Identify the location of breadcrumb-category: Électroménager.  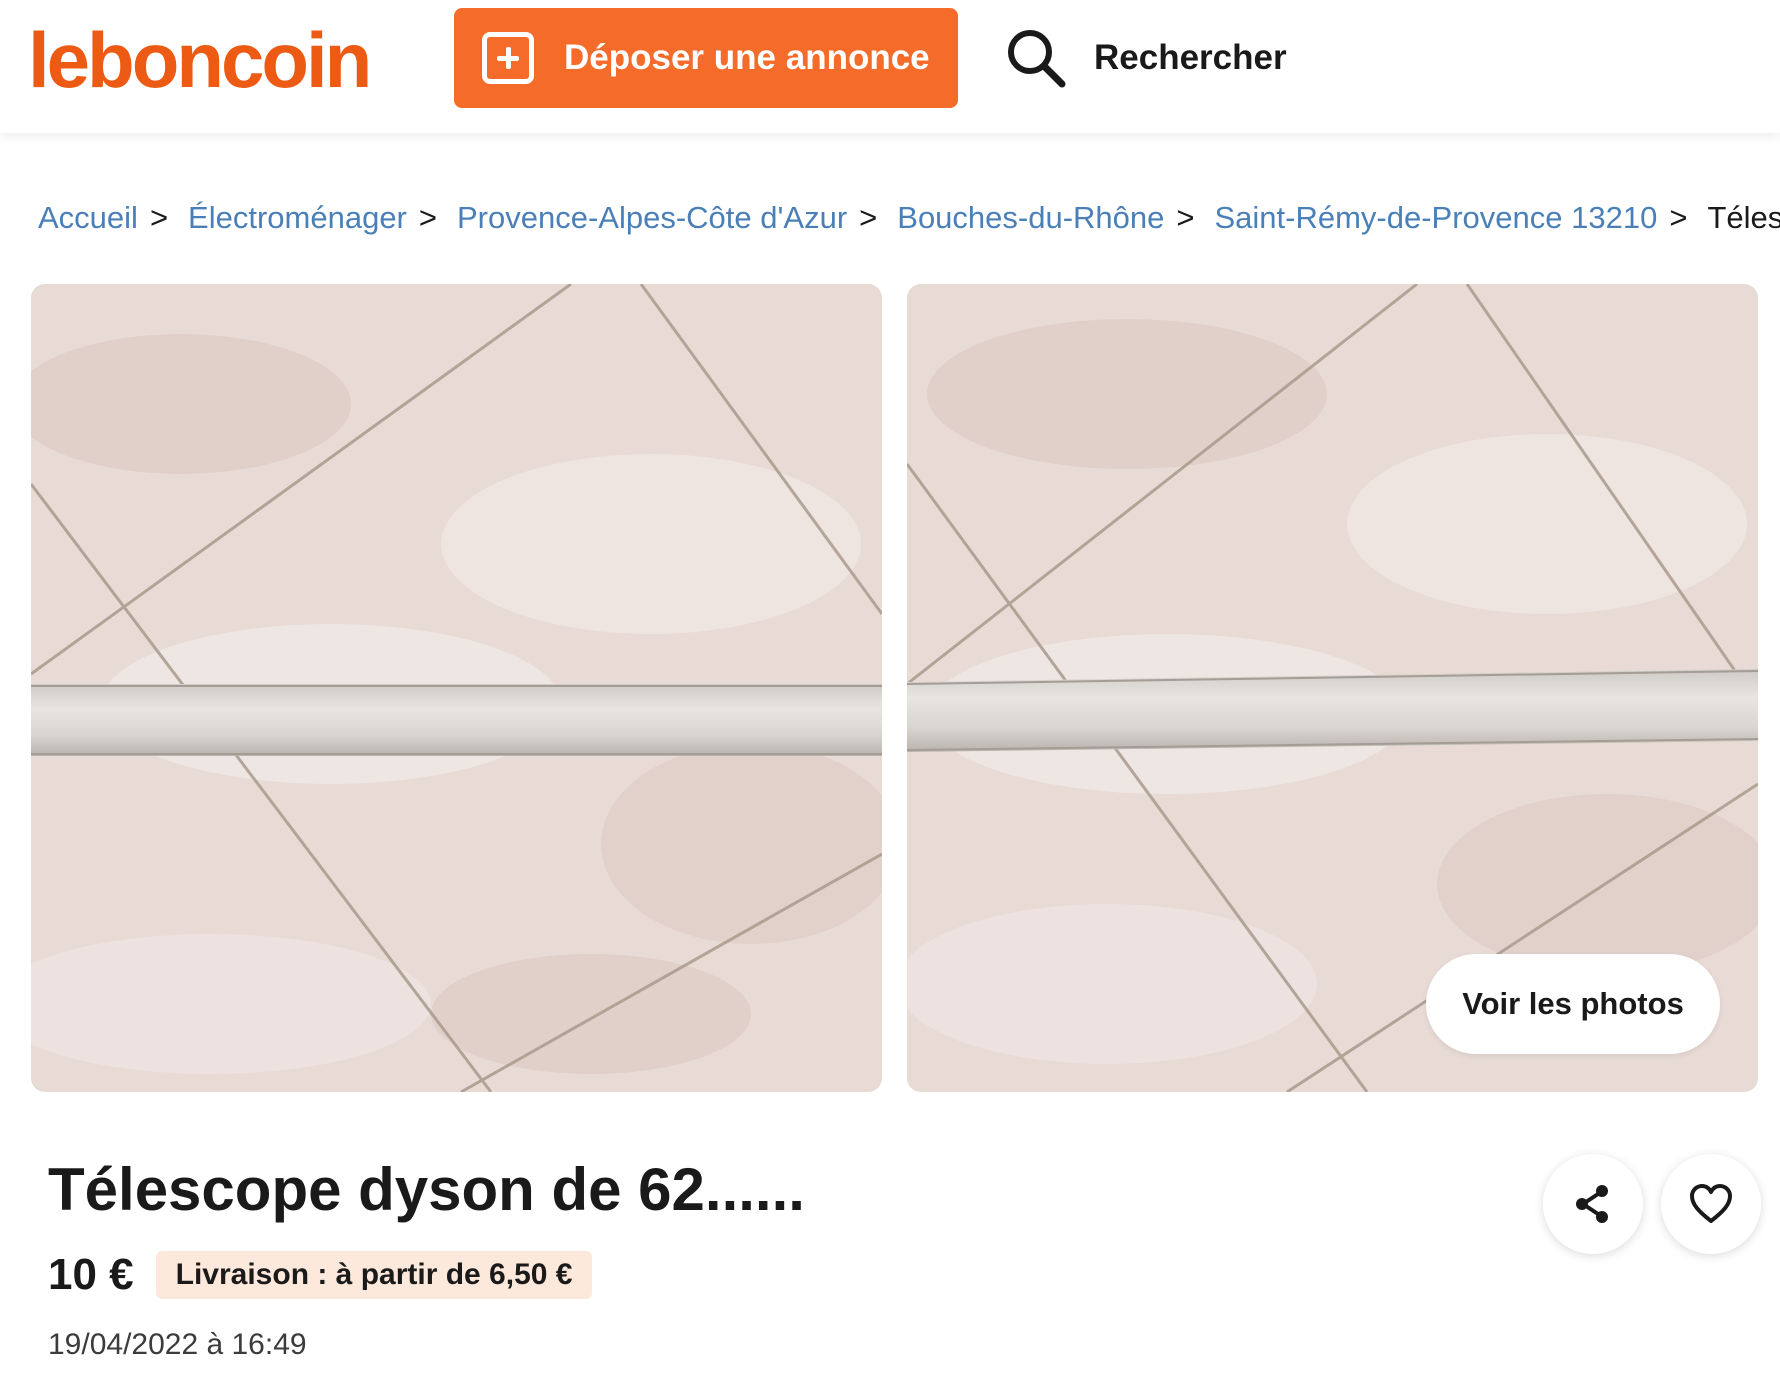
(297, 218).